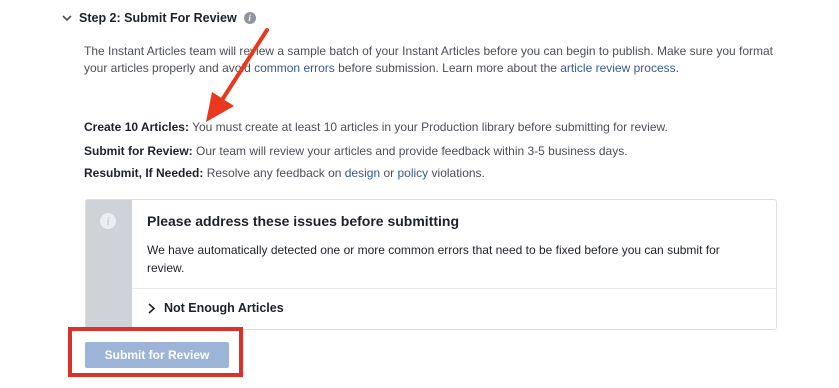  I want to click on divider, so click(454, 288).